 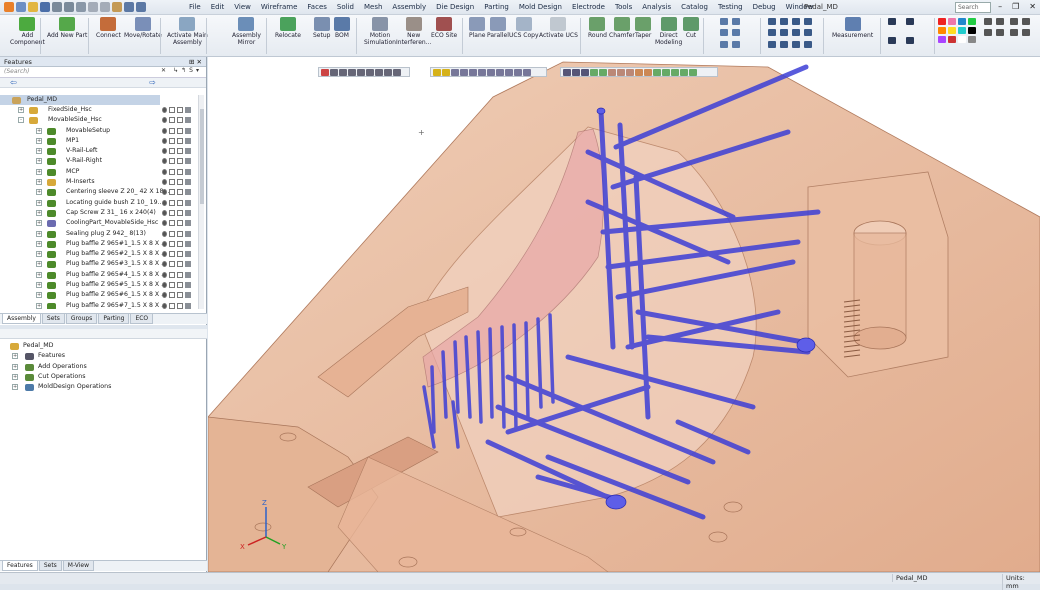 What do you see at coordinates (623, 7) in the screenshot?
I see `menu-item-tools: Tools` at bounding box center [623, 7].